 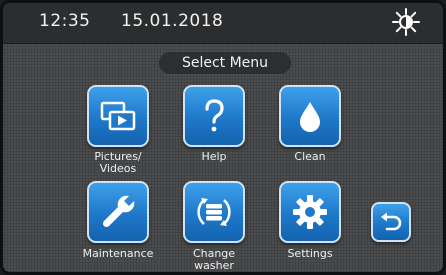 What do you see at coordinates (214, 156) in the screenshot?
I see `help-label: Help` at bounding box center [214, 156].